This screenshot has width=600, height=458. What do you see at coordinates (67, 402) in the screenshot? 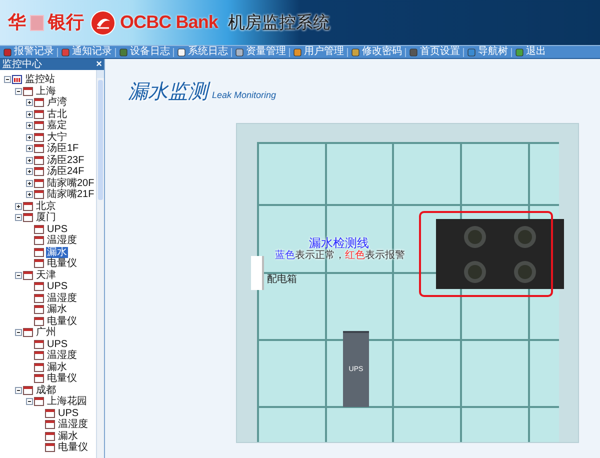
I see `tree-item: 上海花园` at bounding box center [67, 402].